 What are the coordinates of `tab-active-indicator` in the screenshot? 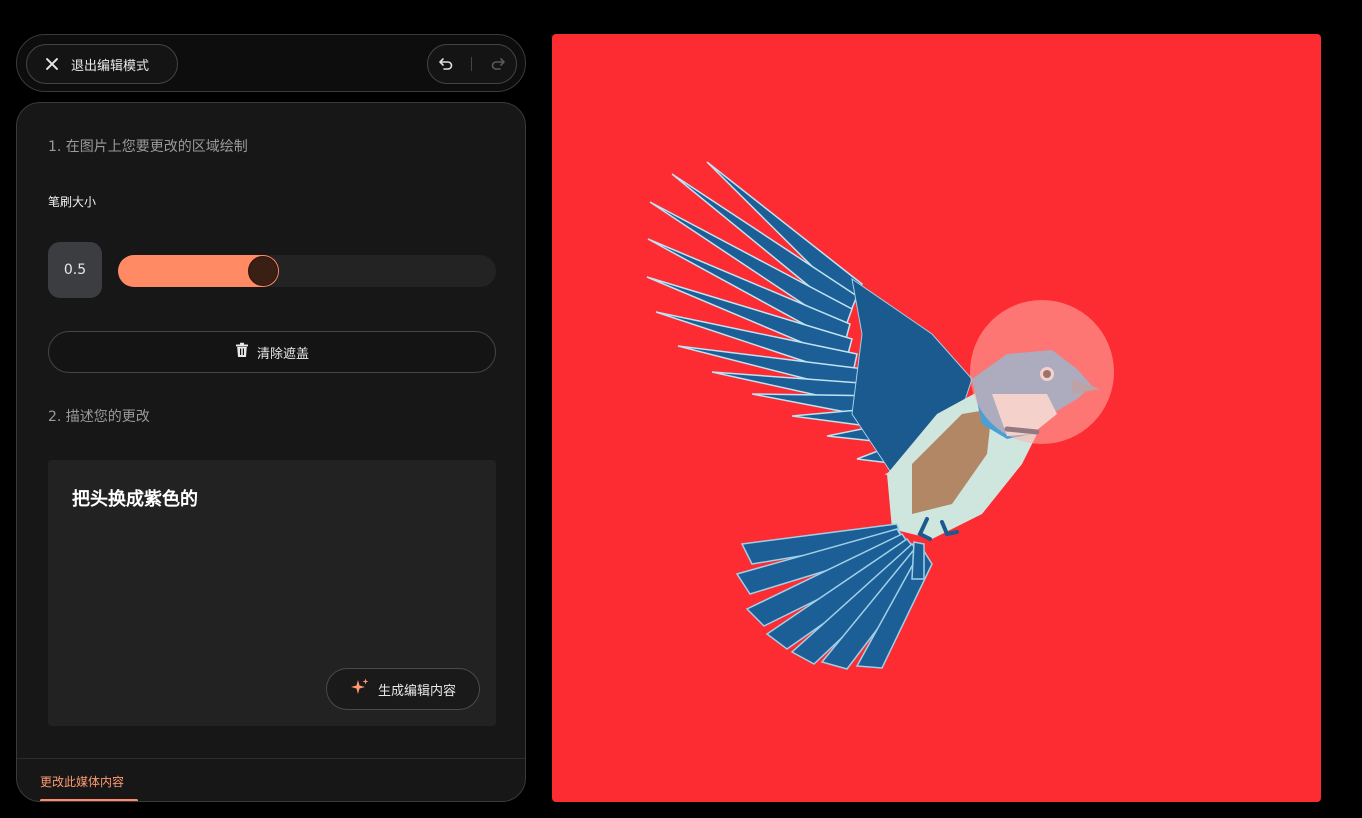 It's located at (89, 800).